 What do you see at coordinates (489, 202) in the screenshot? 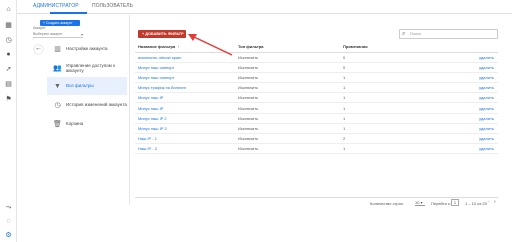
I see `prev-page-icon: ‹` at bounding box center [489, 202].